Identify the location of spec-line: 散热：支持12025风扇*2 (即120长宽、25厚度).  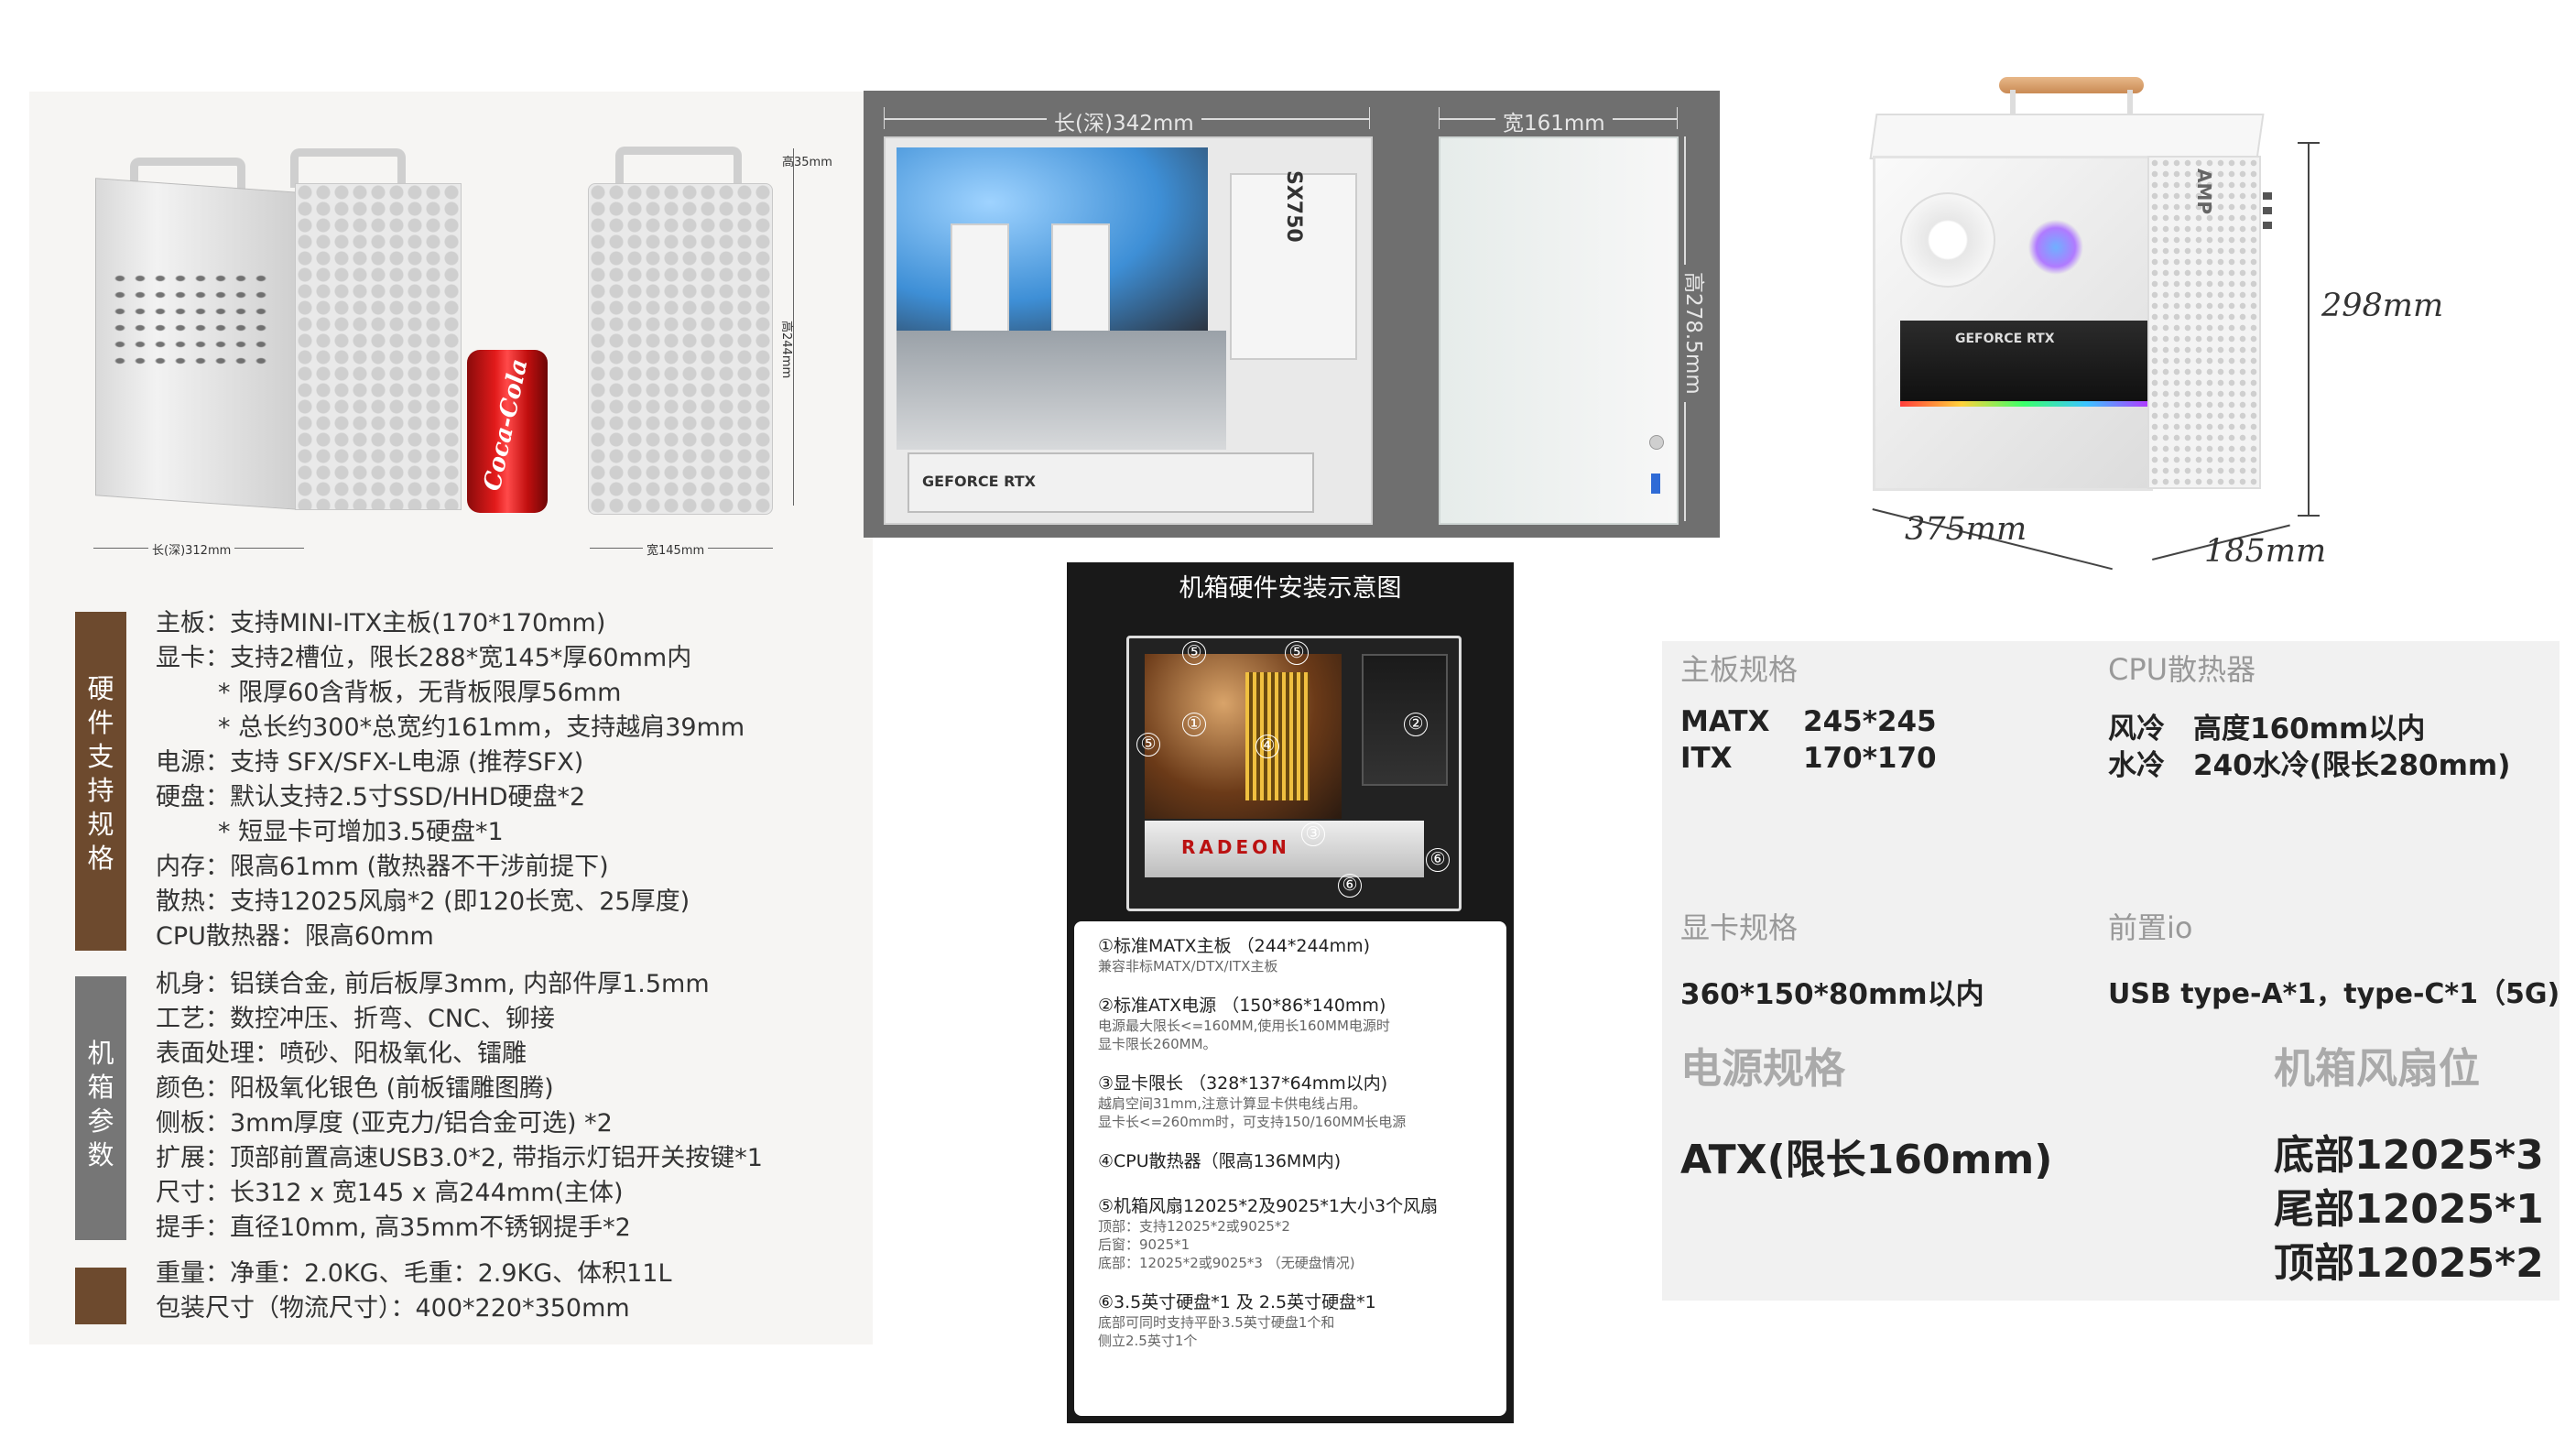
(423, 901).